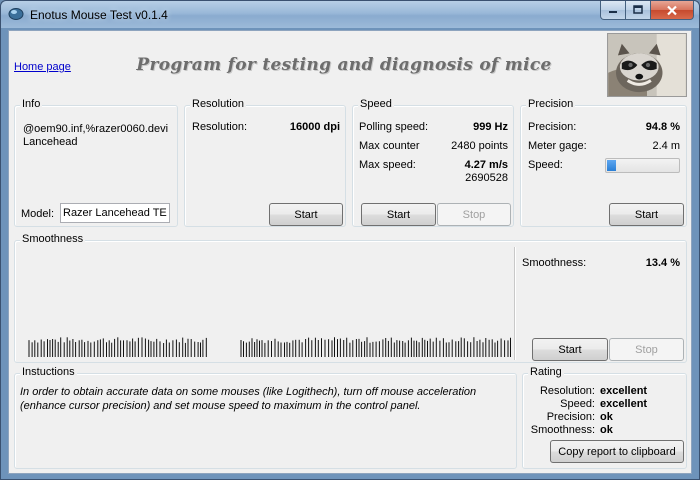 The width and height of the screenshot is (700, 480). What do you see at coordinates (577, 404) in the screenshot?
I see `rating-label: Speed:` at bounding box center [577, 404].